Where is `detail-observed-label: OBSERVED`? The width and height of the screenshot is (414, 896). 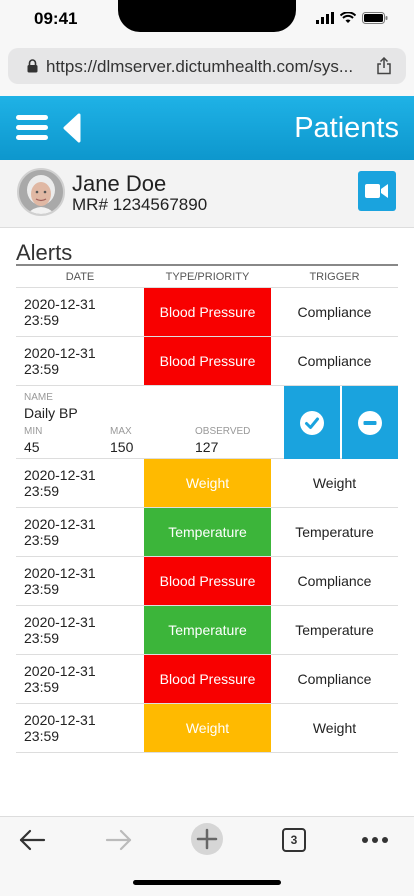 detail-observed-label: OBSERVED is located at coordinates (223, 431).